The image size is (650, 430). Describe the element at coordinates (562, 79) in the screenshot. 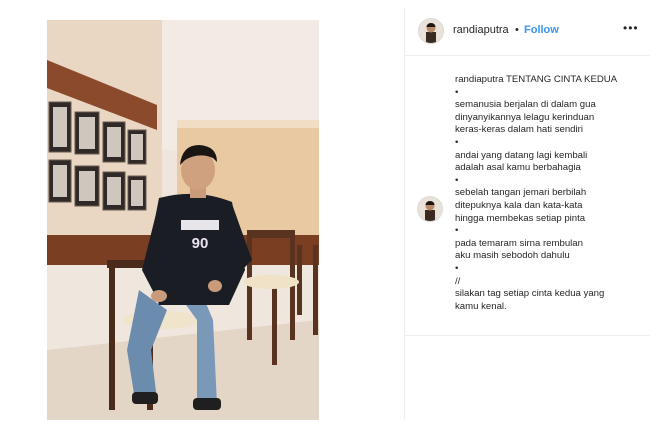

I see `caption-title: TENTANG CINTA KEDUA` at that location.